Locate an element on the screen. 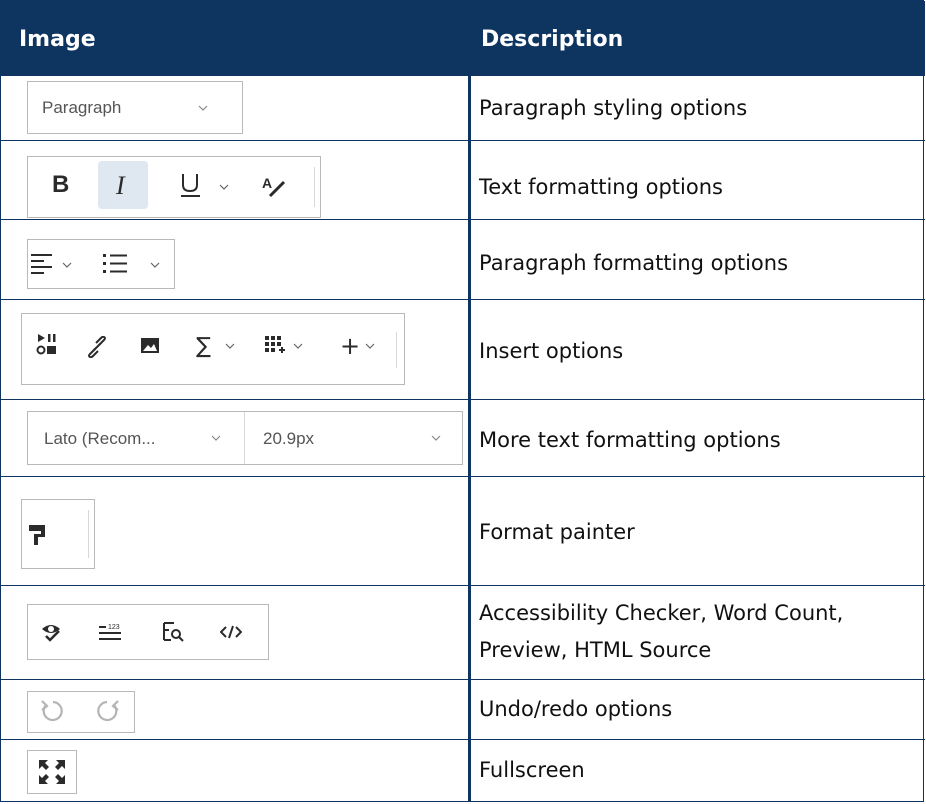 Image resolution: width=926 pixels, height=804 pixels. column-divider is located at coordinates (469, 438).